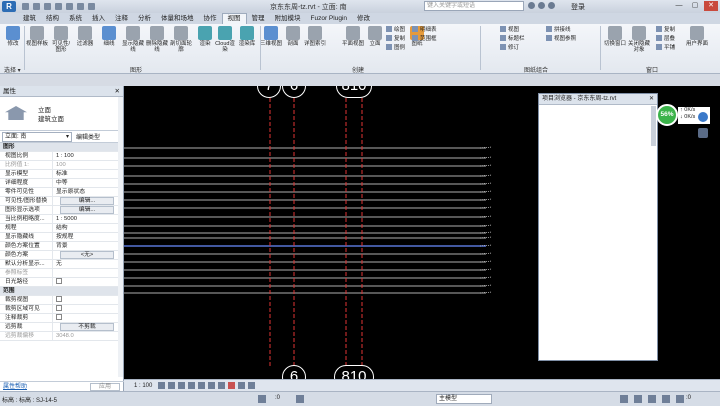  What do you see at coordinates (424, 39) in the screenshot?
I see `ribbon-small-button: 范围框` at bounding box center [424, 39].